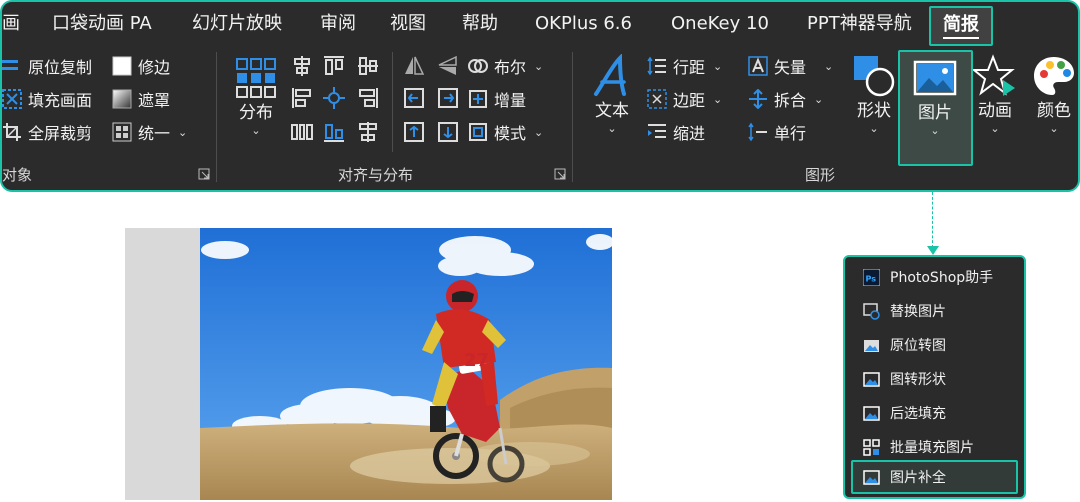 The height and width of the screenshot is (502, 1080). Describe the element at coordinates (11, 24) in the screenshot. I see `tab-draw: 画` at that location.